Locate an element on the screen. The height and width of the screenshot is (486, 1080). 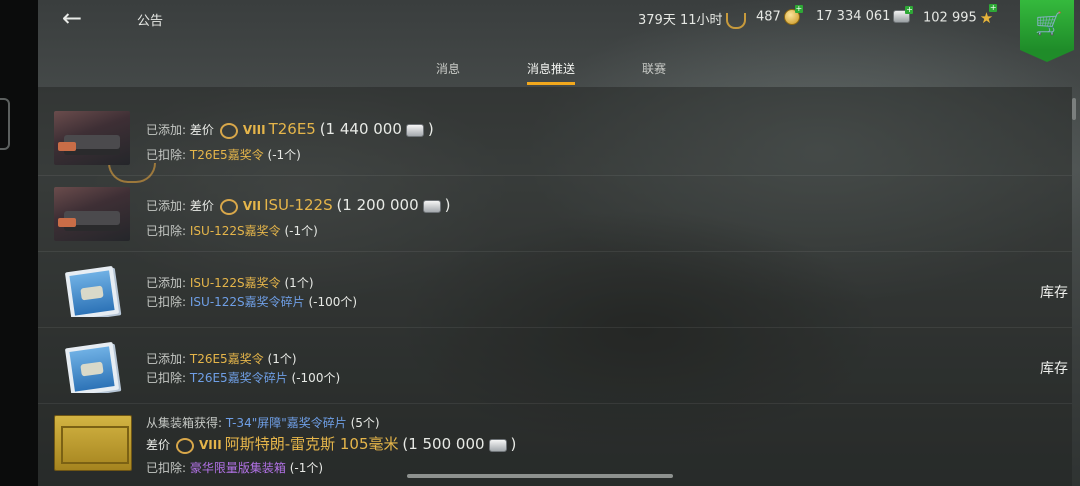
price-value: (1 500 000 is located at coordinates (443, 444).